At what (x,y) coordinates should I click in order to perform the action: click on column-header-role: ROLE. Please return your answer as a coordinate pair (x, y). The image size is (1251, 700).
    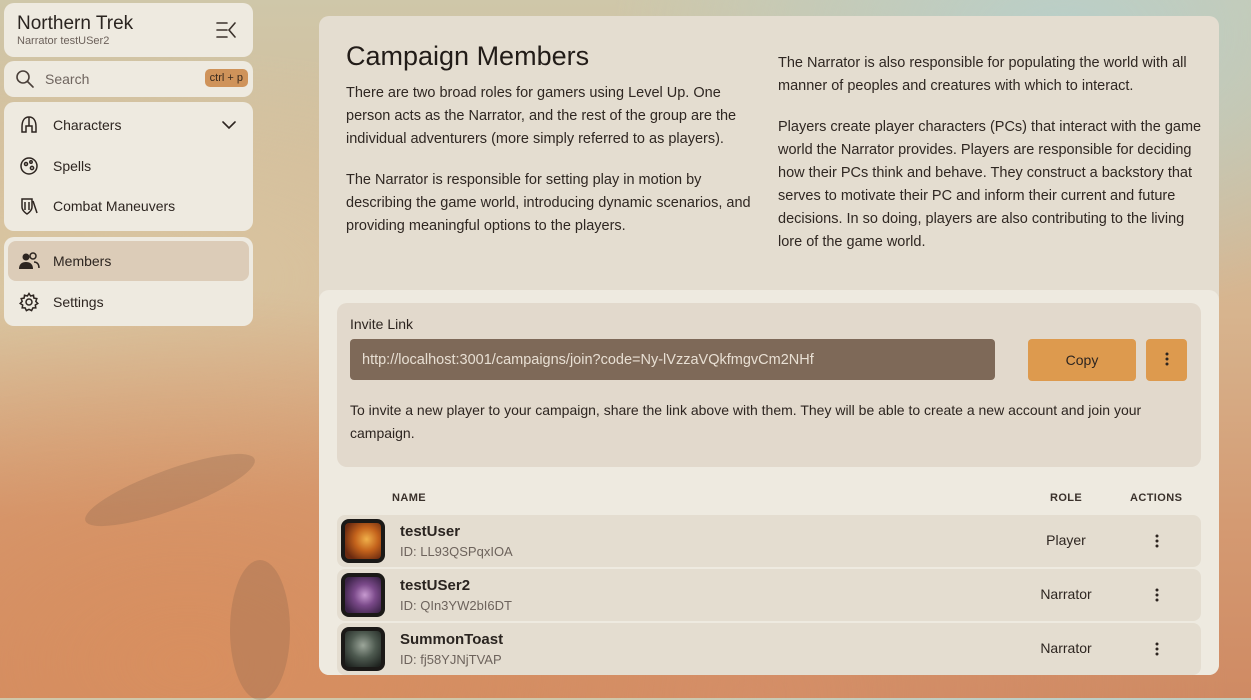
    Looking at the image, I should click on (1066, 498).